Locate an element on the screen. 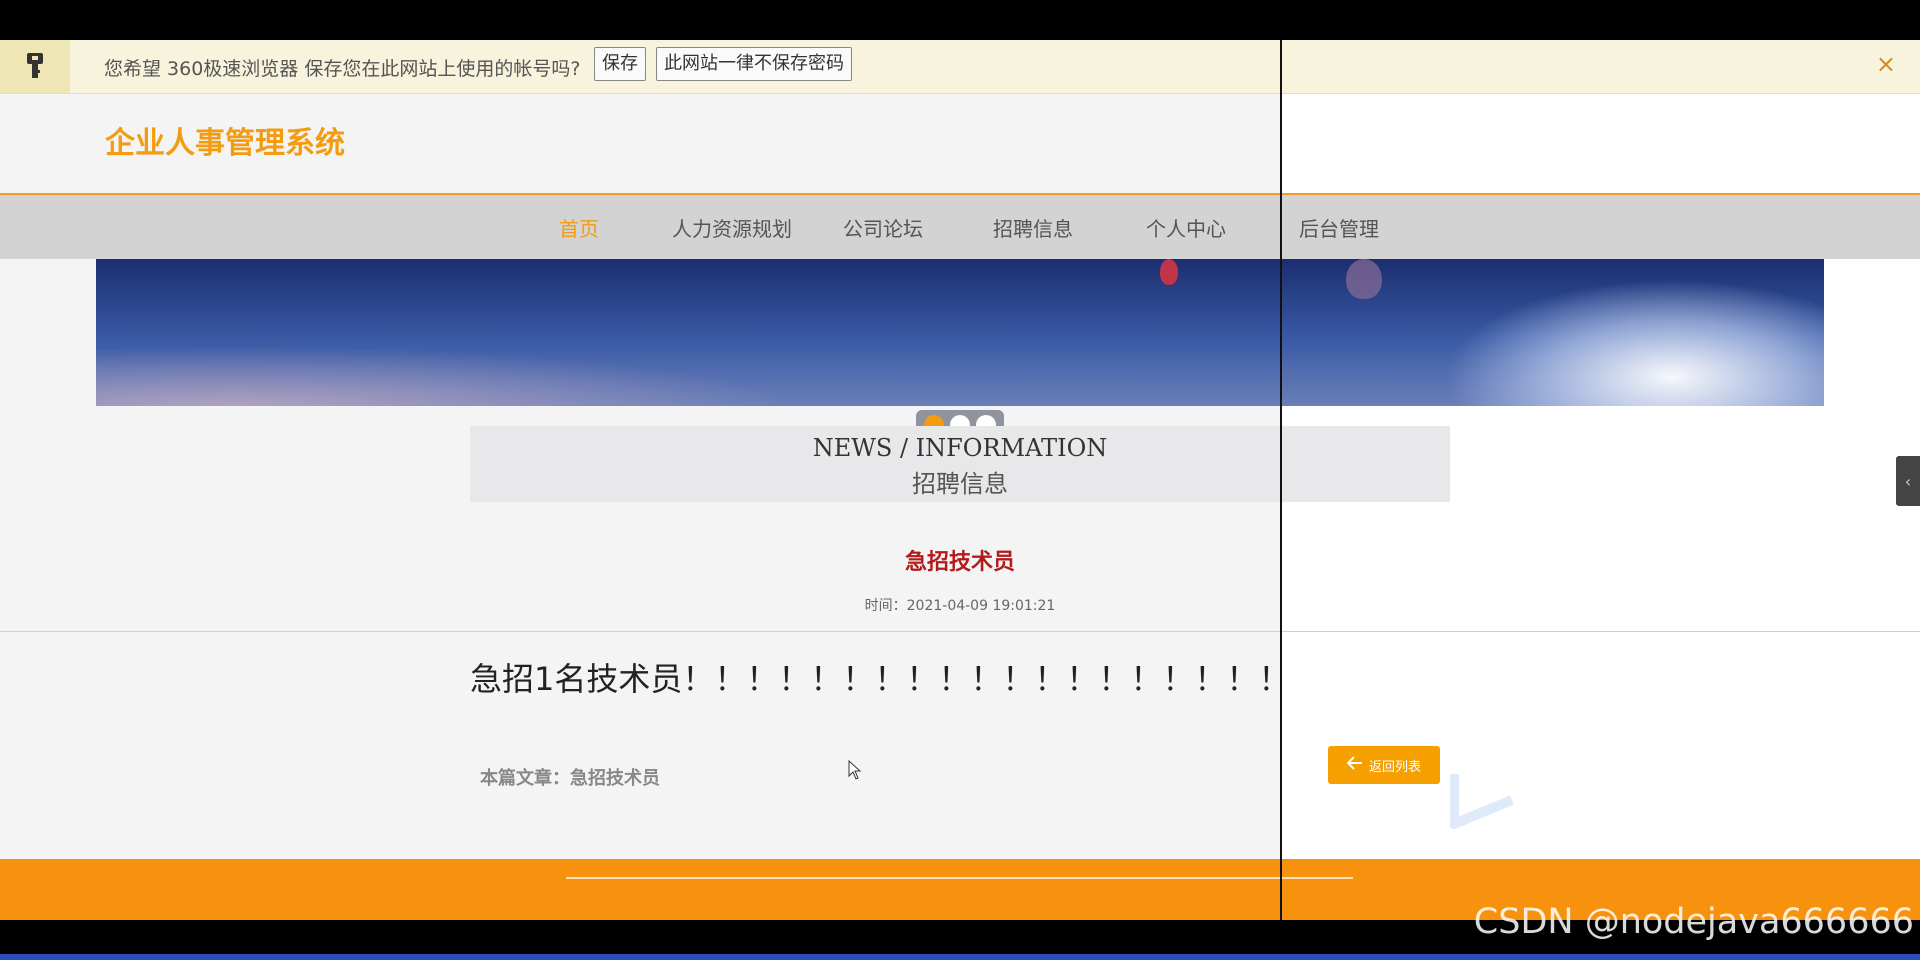  nav-item-forum: 公司论坛 is located at coordinates (883, 227).